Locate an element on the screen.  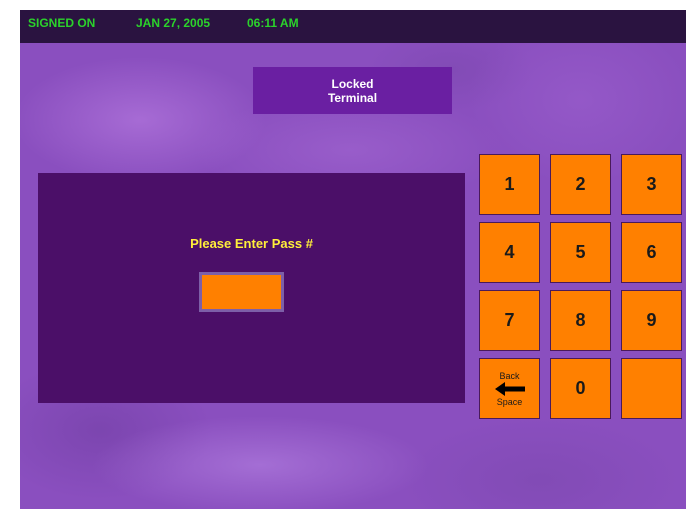
key-3: 3 is located at coordinates (651, 184).